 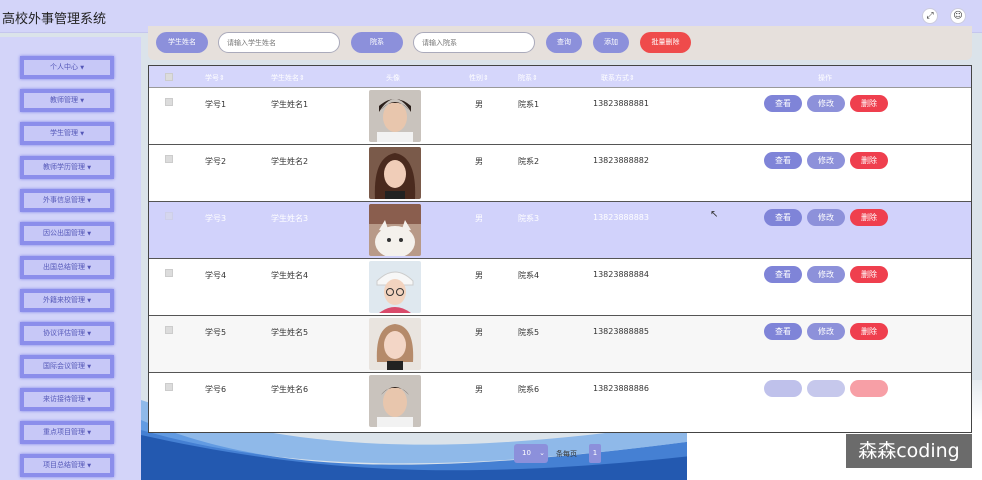 What do you see at coordinates (564, 42) in the screenshot?
I see `query-button: 查询` at bounding box center [564, 42].